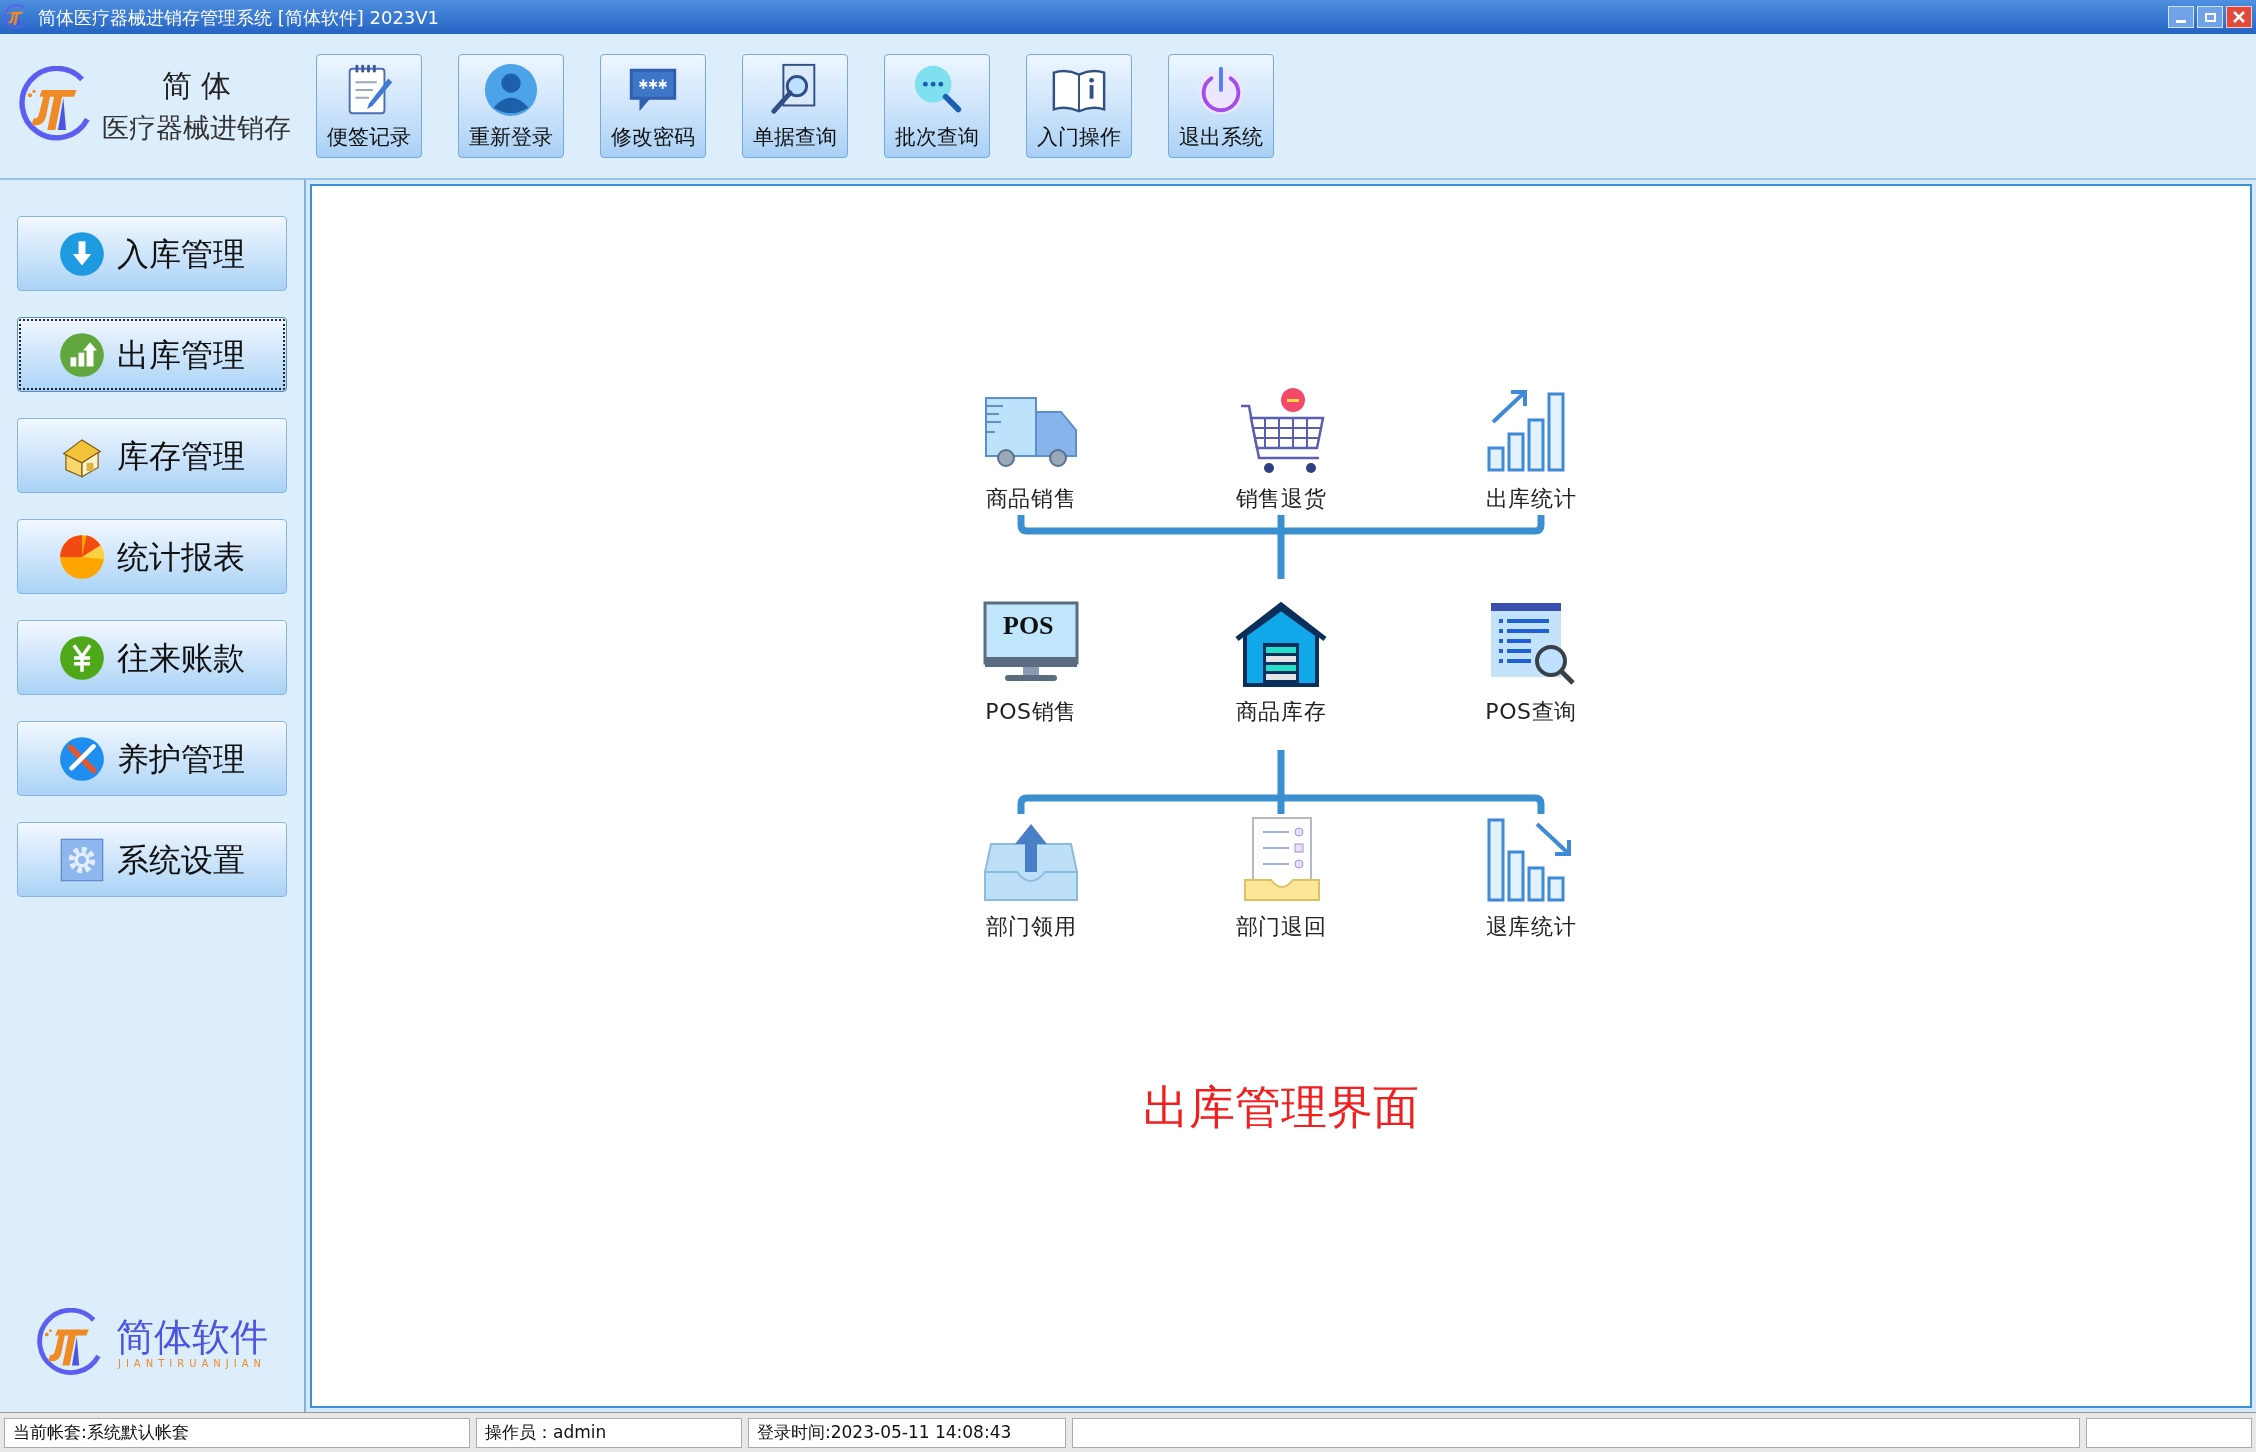  I want to click on logo-subtitle: 医疗器械进销存, so click(196, 128).